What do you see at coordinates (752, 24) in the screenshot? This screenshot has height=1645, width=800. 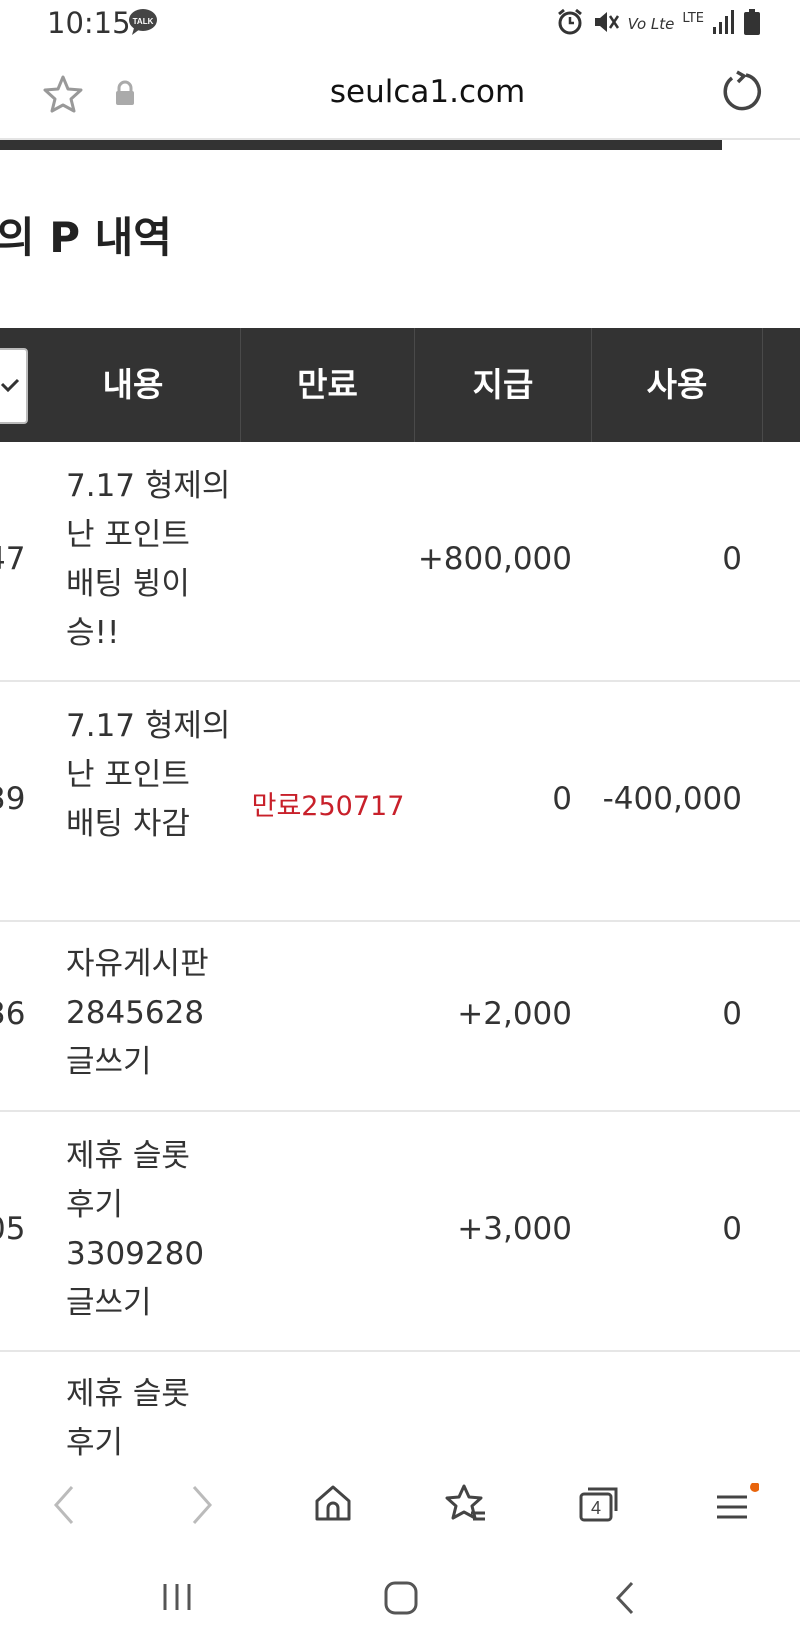 I see `battery-icon` at bounding box center [752, 24].